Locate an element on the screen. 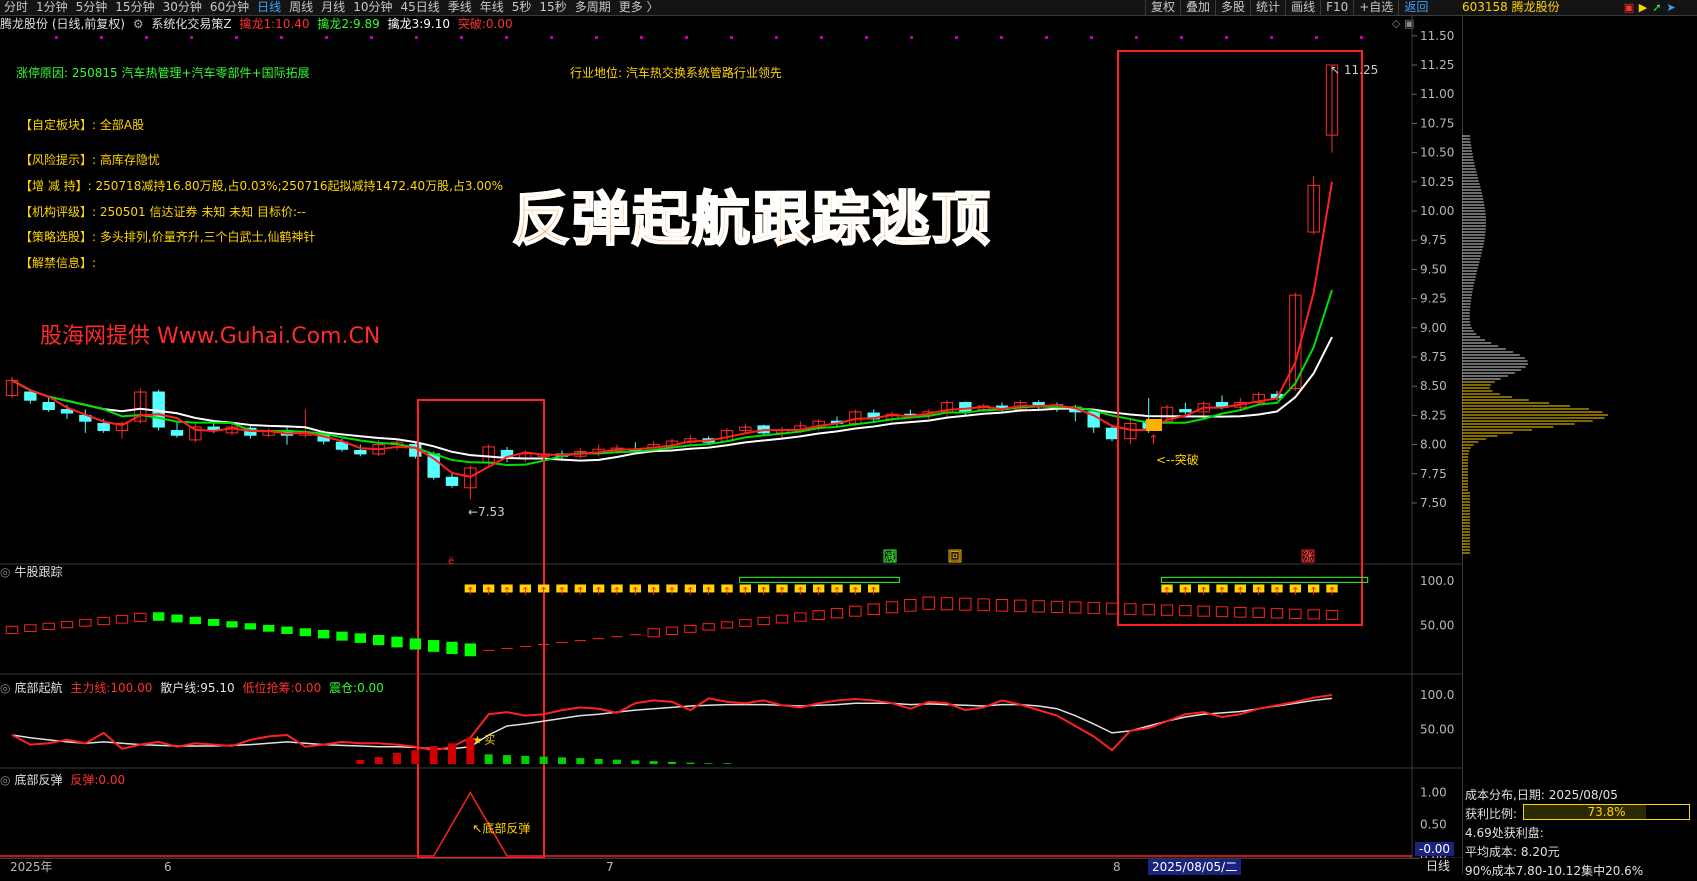 Image resolution: width=1697 pixels, height=881 pixels. panel4-toggle-icon: ◎ is located at coordinates (5, 780).